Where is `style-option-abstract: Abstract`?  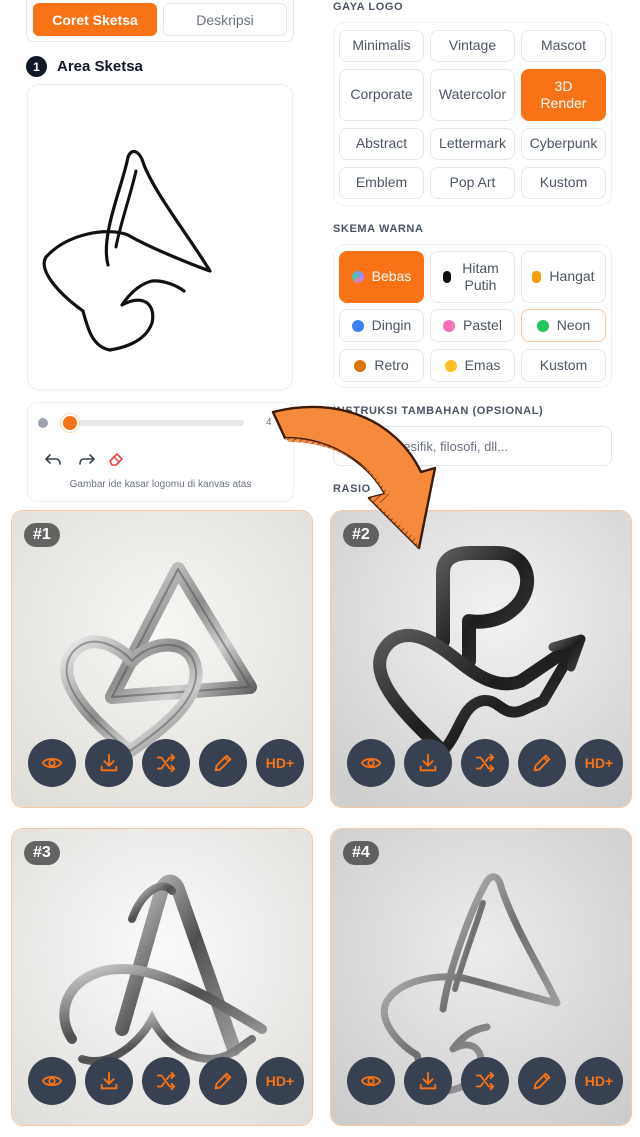
style-option-abstract: Abstract is located at coordinates (381, 144).